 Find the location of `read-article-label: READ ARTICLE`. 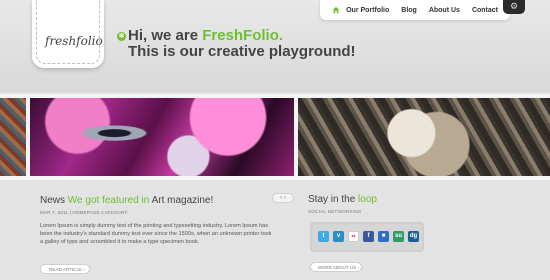

read-article-label: READ ARTICLE is located at coordinates (66, 269).